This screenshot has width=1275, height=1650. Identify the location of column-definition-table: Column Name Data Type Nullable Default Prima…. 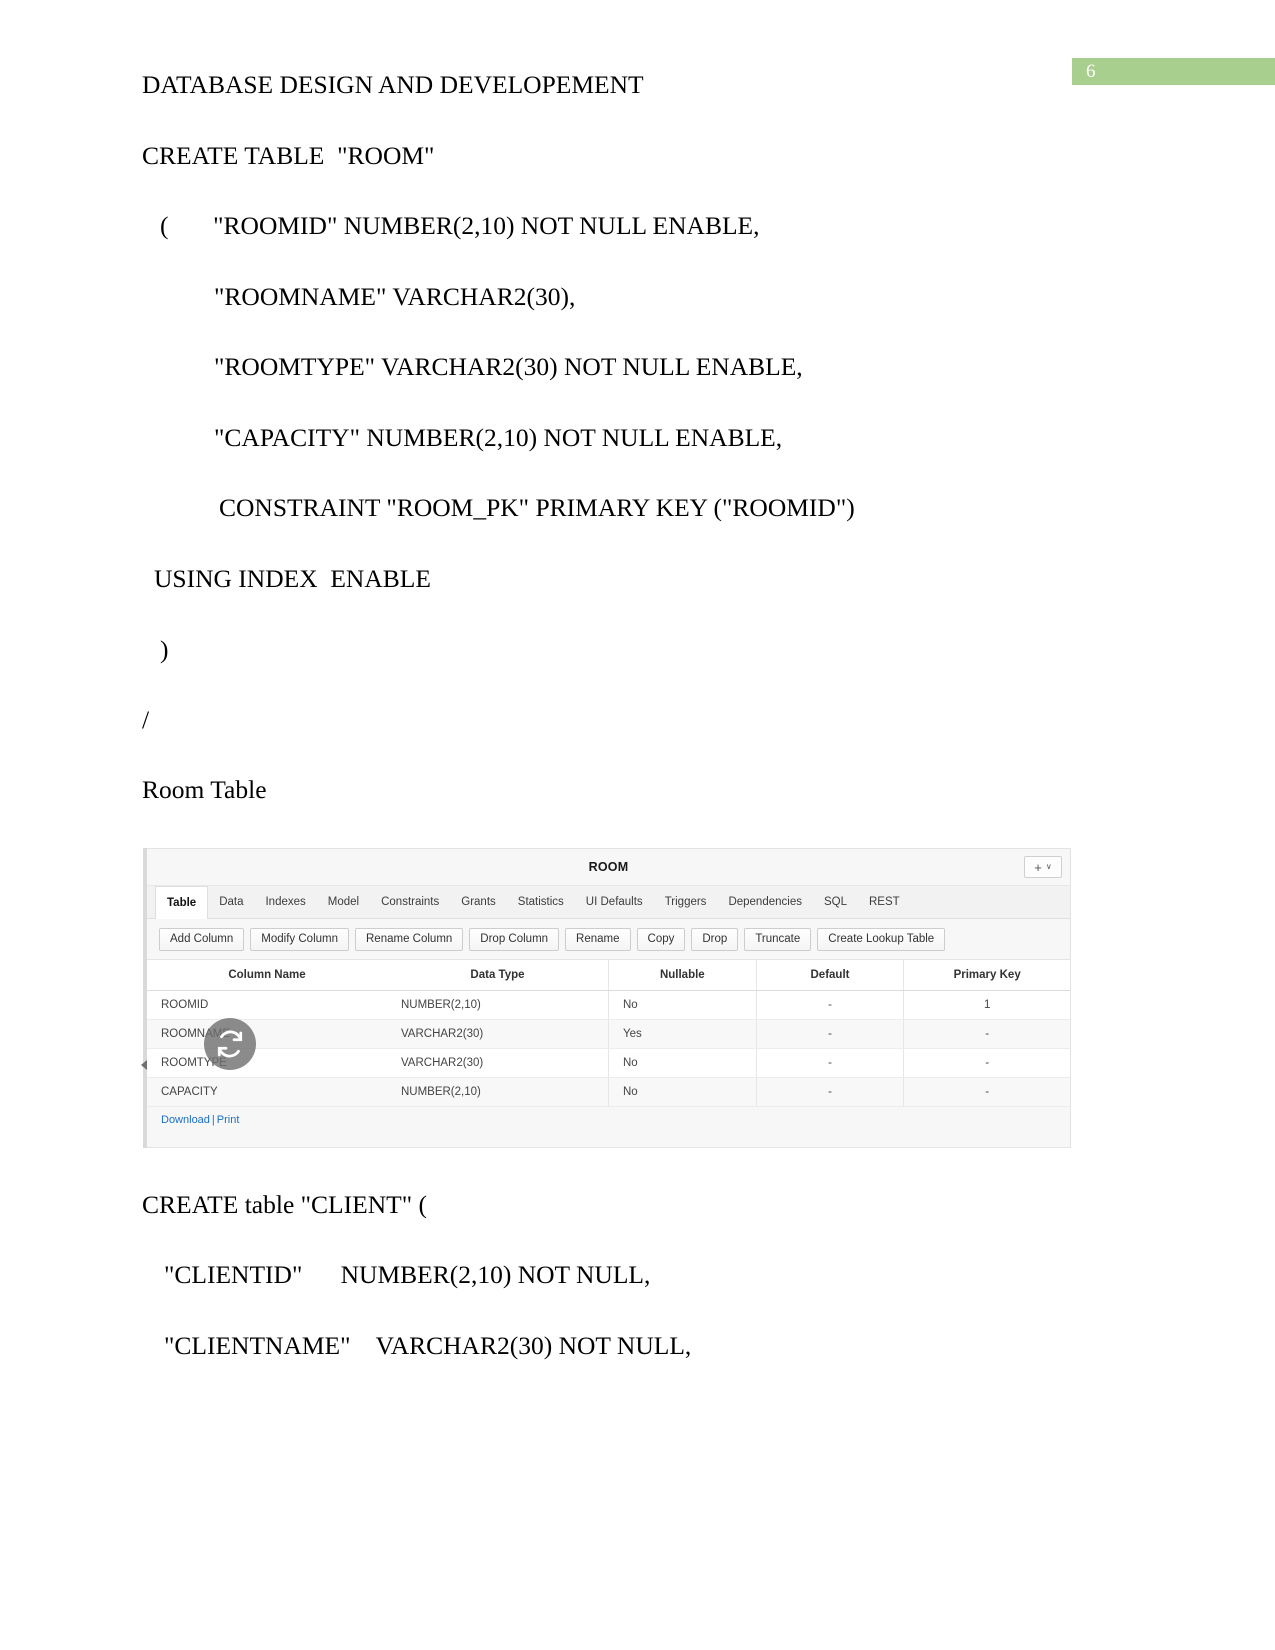
(608, 1033).